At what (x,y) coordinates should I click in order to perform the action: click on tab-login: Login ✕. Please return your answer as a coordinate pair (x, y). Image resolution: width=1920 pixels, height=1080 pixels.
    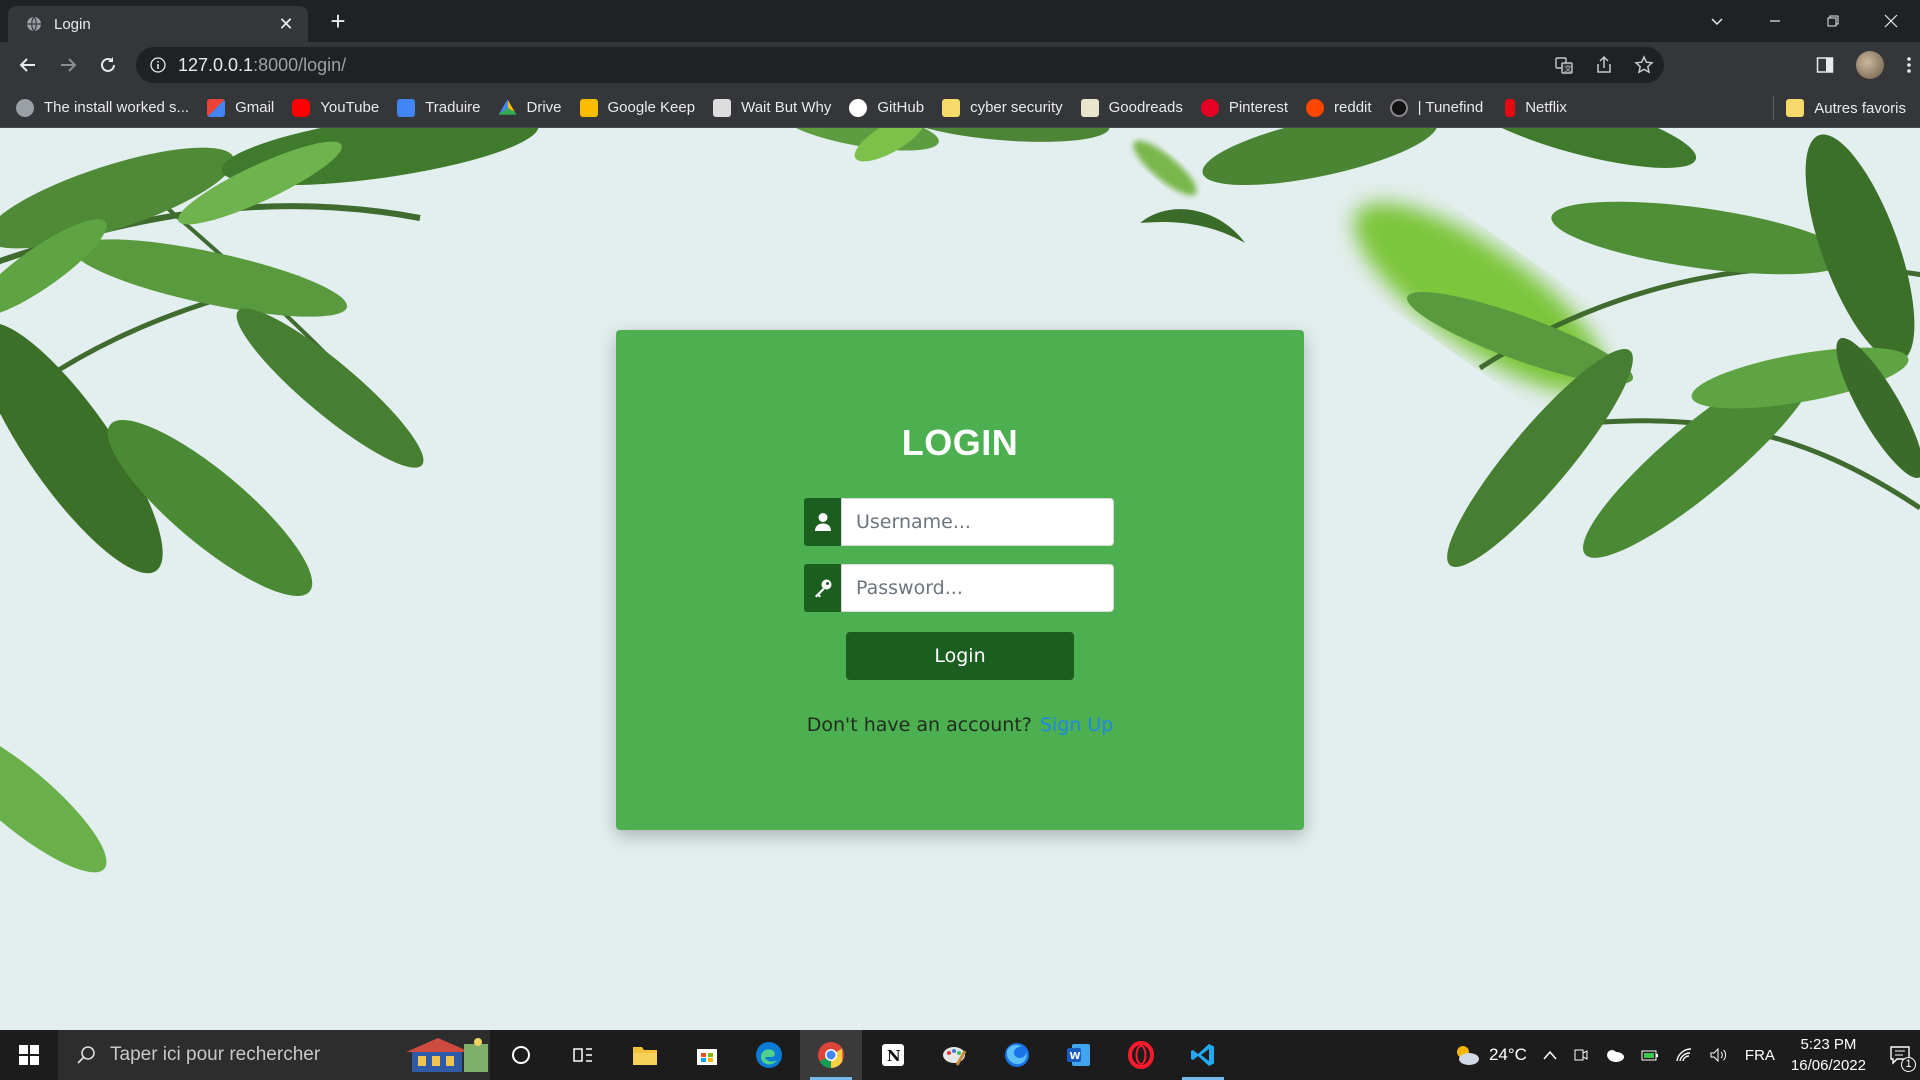
    Looking at the image, I should click on (158, 24).